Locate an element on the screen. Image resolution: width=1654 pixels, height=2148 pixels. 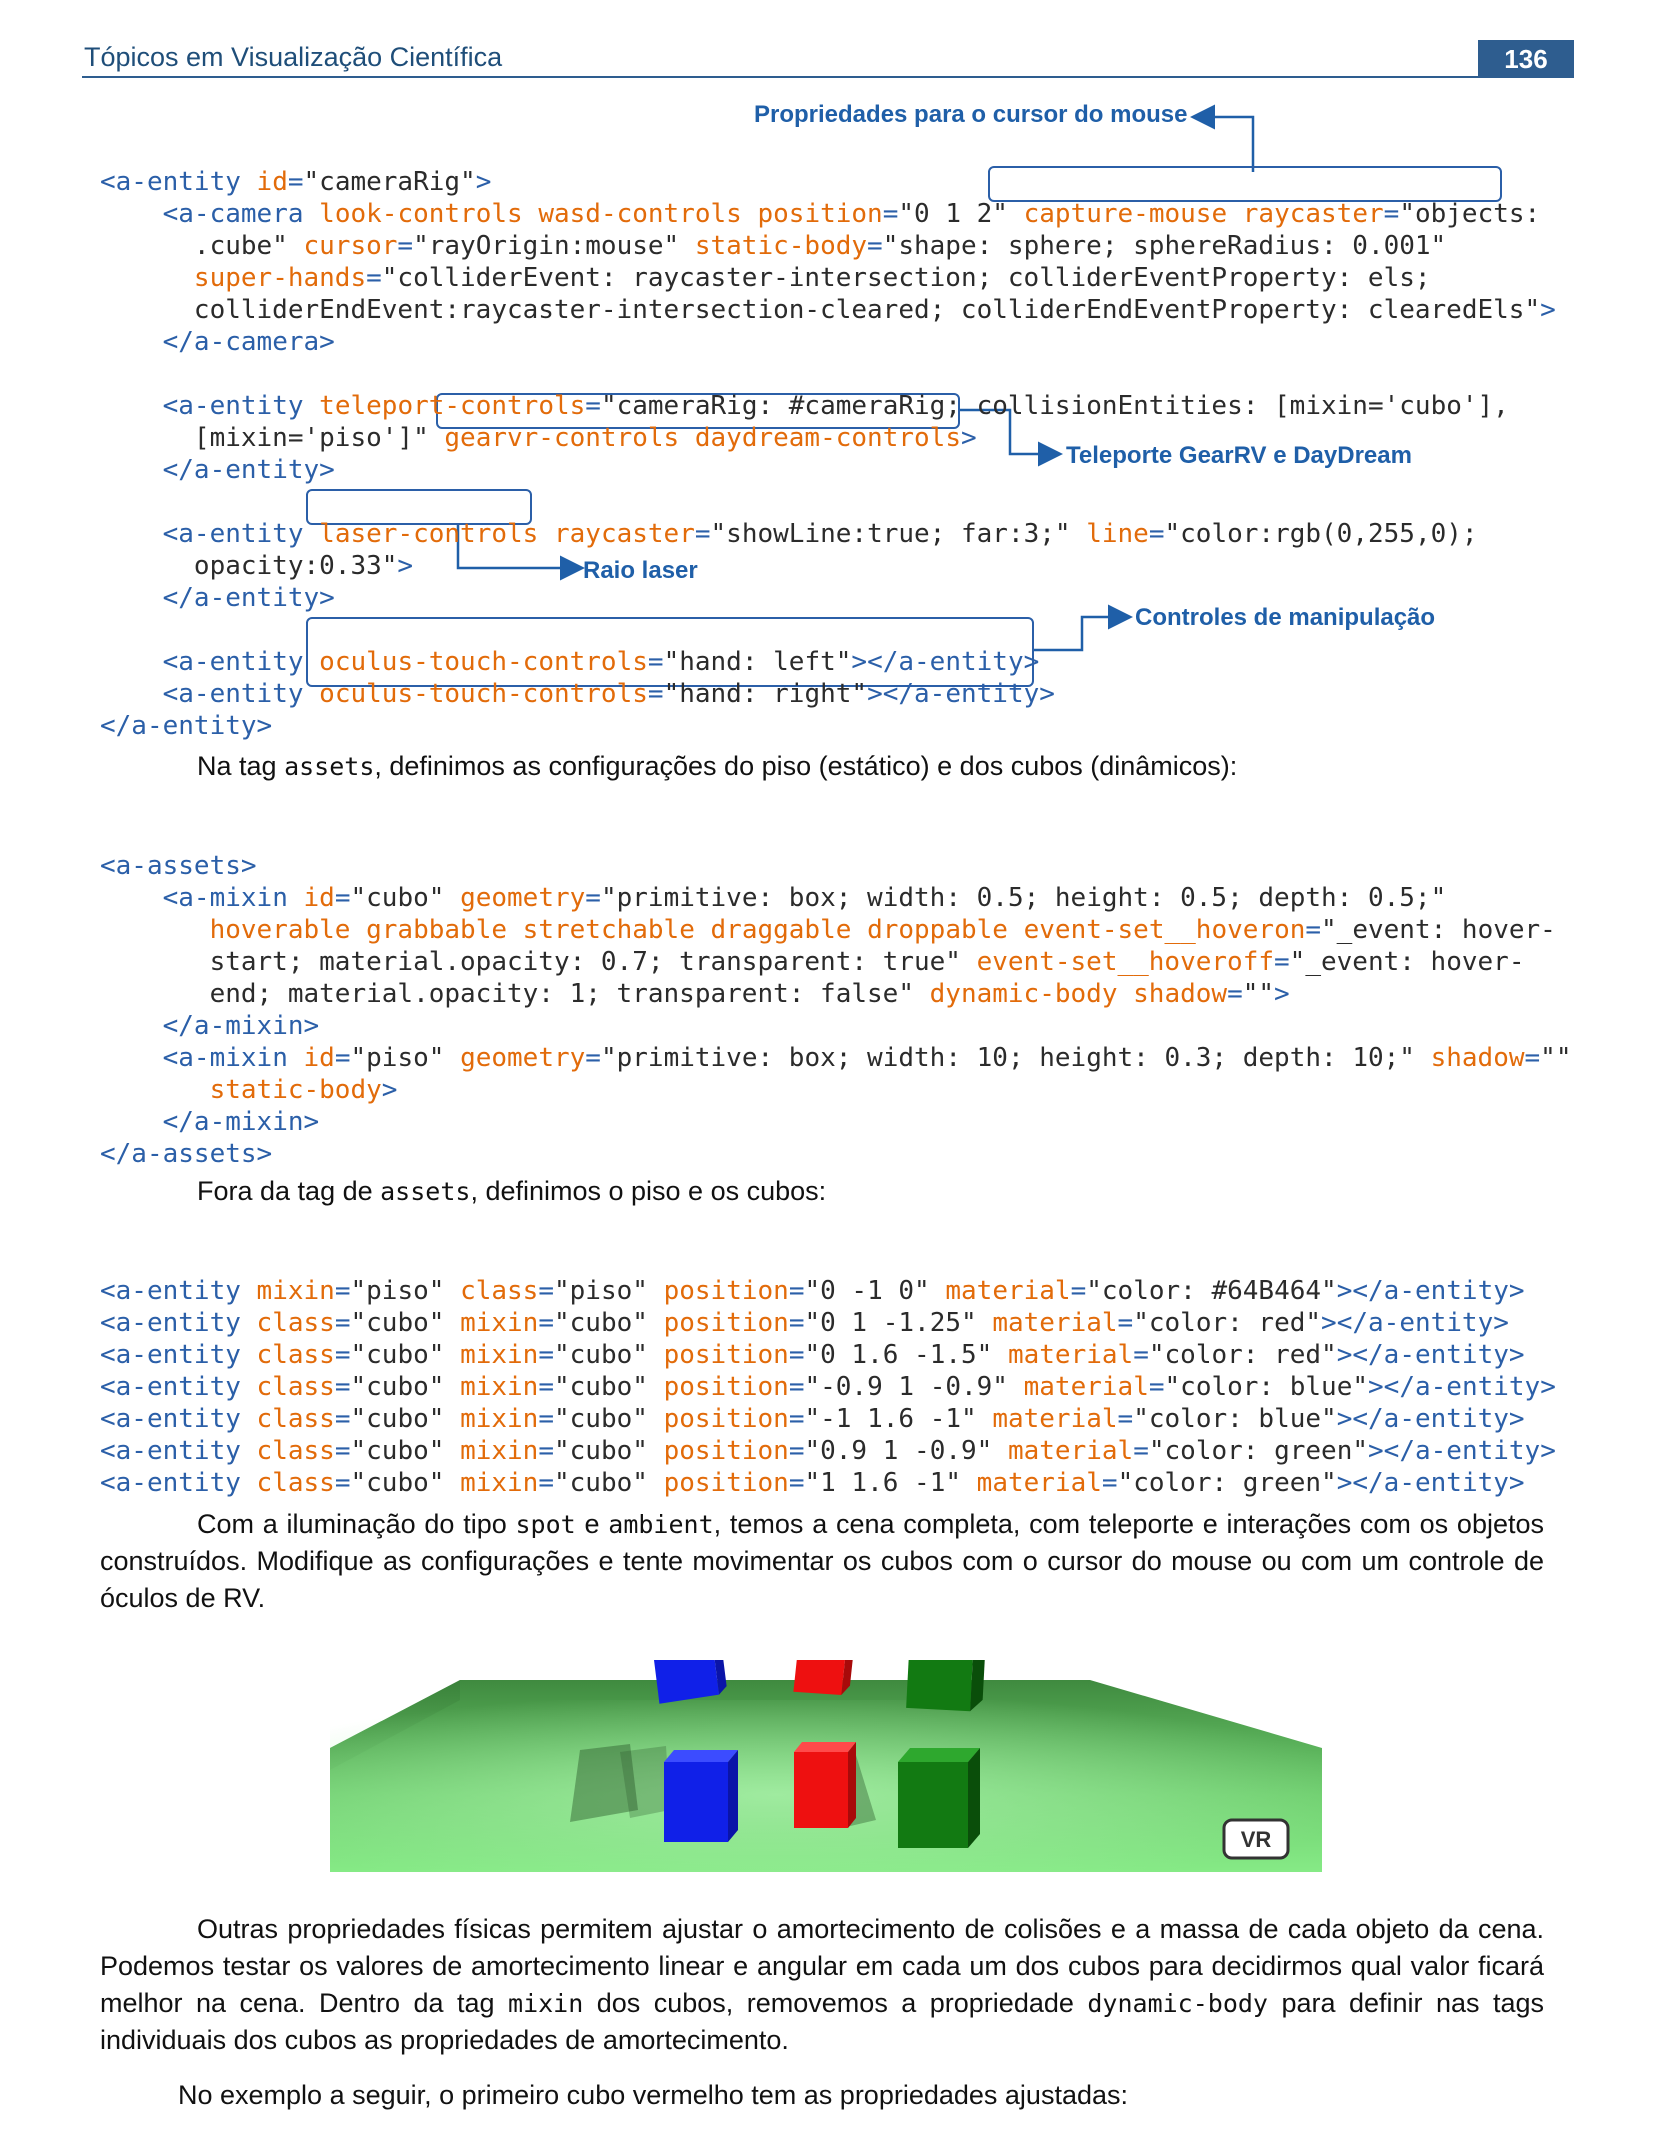
text: Na tag is located at coordinates (241, 766).